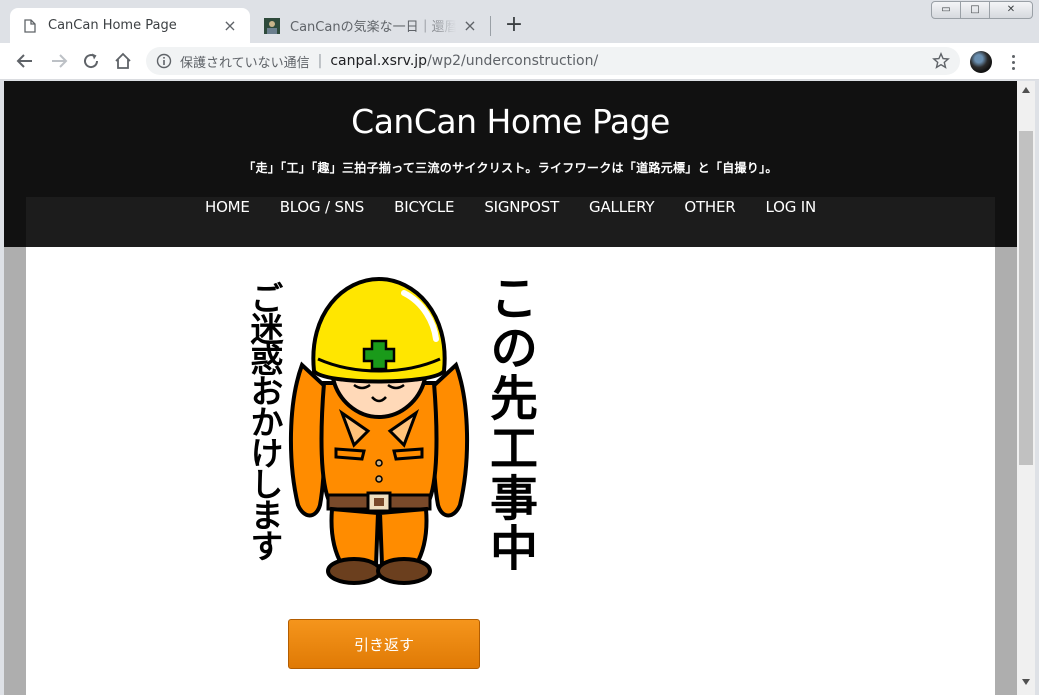  I want to click on bookmark-star-icon, so click(941, 61).